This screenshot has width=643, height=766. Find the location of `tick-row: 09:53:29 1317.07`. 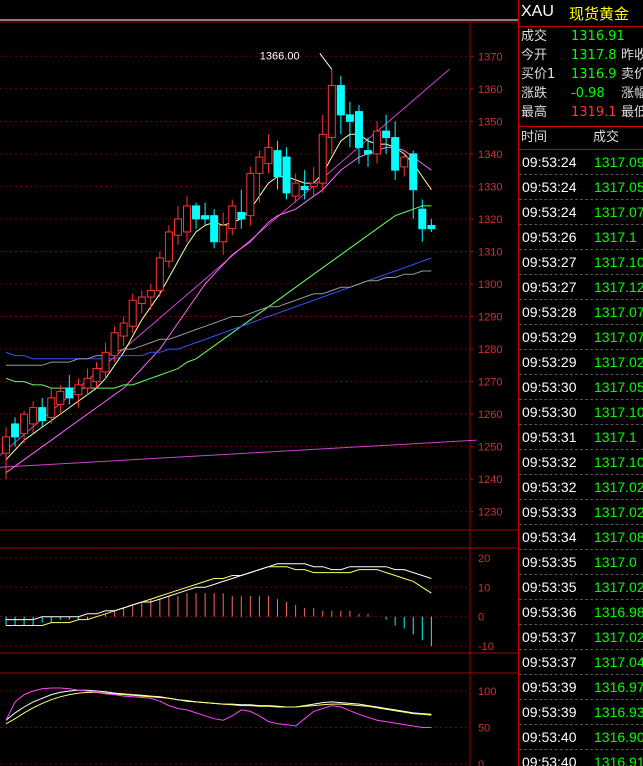

tick-row: 09:53:29 1317.07 is located at coordinates (581, 336).